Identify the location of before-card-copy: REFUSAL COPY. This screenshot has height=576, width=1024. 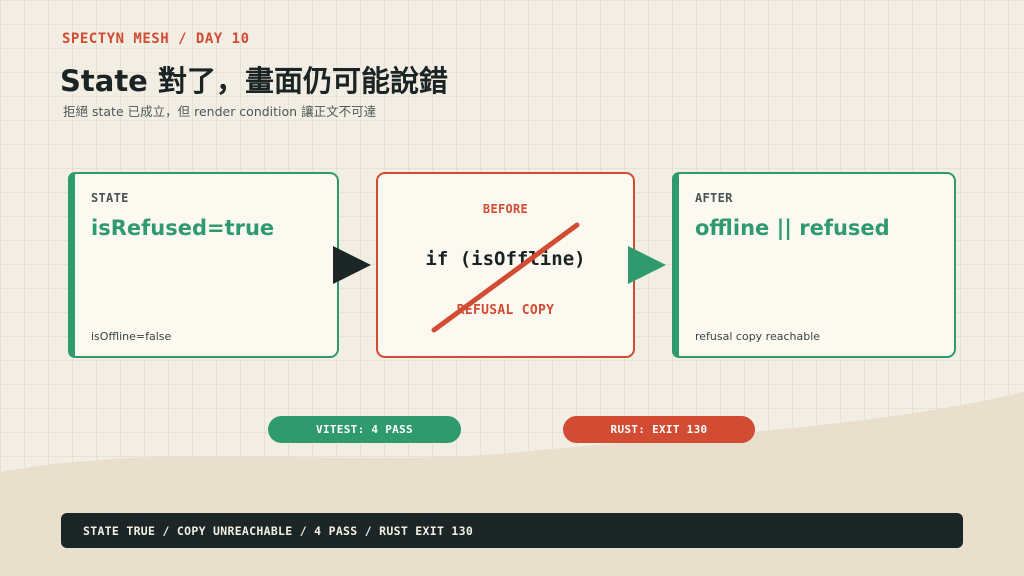
(505, 310).